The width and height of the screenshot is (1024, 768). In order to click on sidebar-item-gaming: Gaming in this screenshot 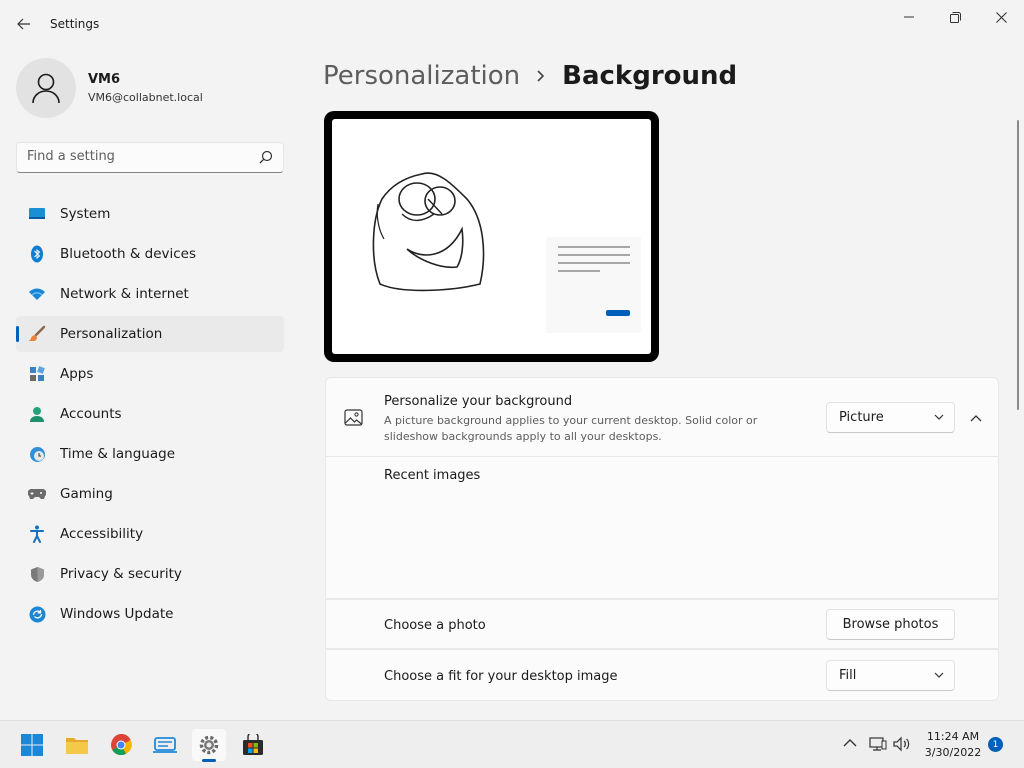, I will do `click(150, 494)`.